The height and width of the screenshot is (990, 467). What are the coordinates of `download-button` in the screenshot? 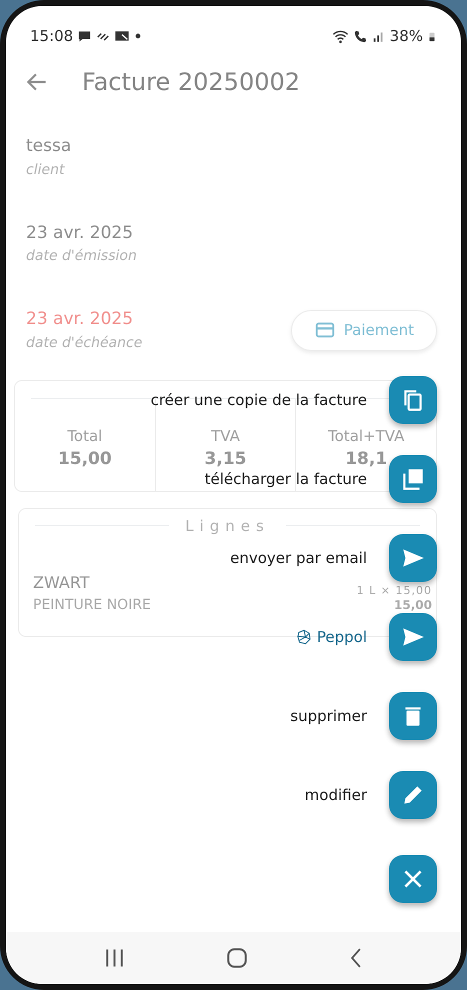 It's located at (413, 479).